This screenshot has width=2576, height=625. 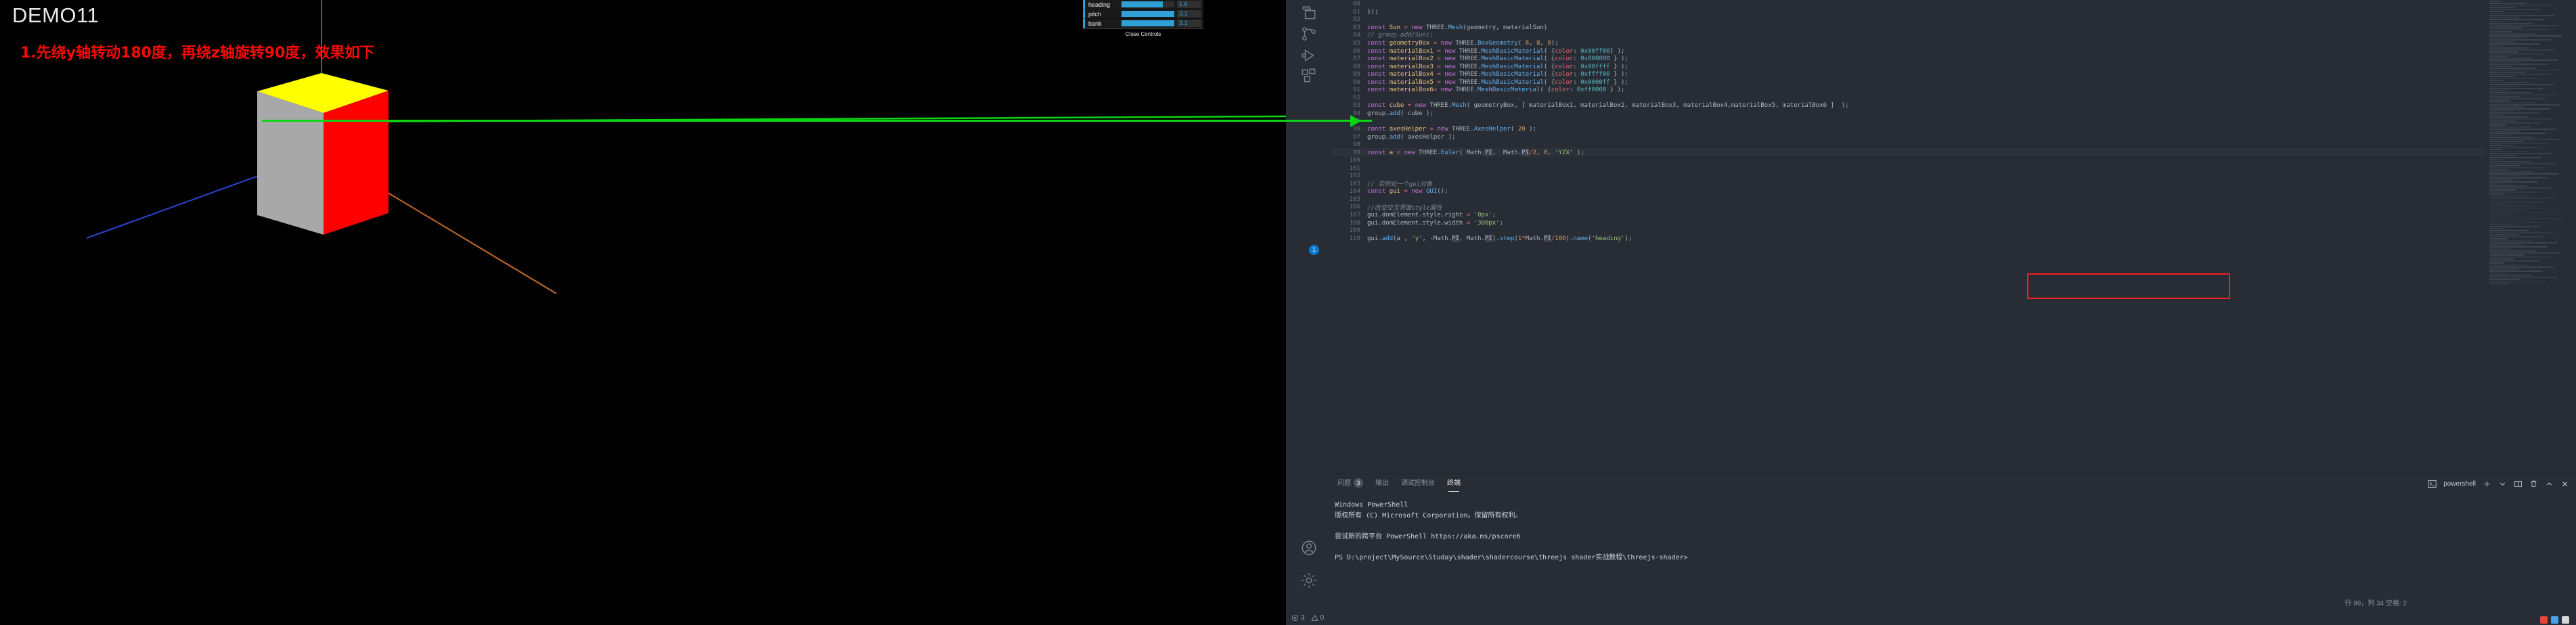 What do you see at coordinates (2459, 484) in the screenshot?
I see `terminal-shell-name: powershell` at bounding box center [2459, 484].